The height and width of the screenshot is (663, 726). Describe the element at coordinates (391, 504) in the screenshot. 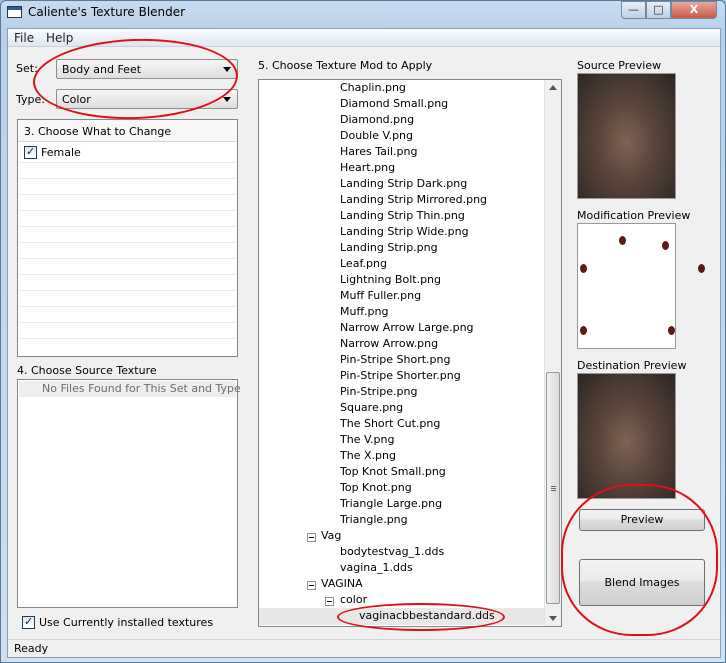

I see `file-item: Triangle Large.png` at that location.